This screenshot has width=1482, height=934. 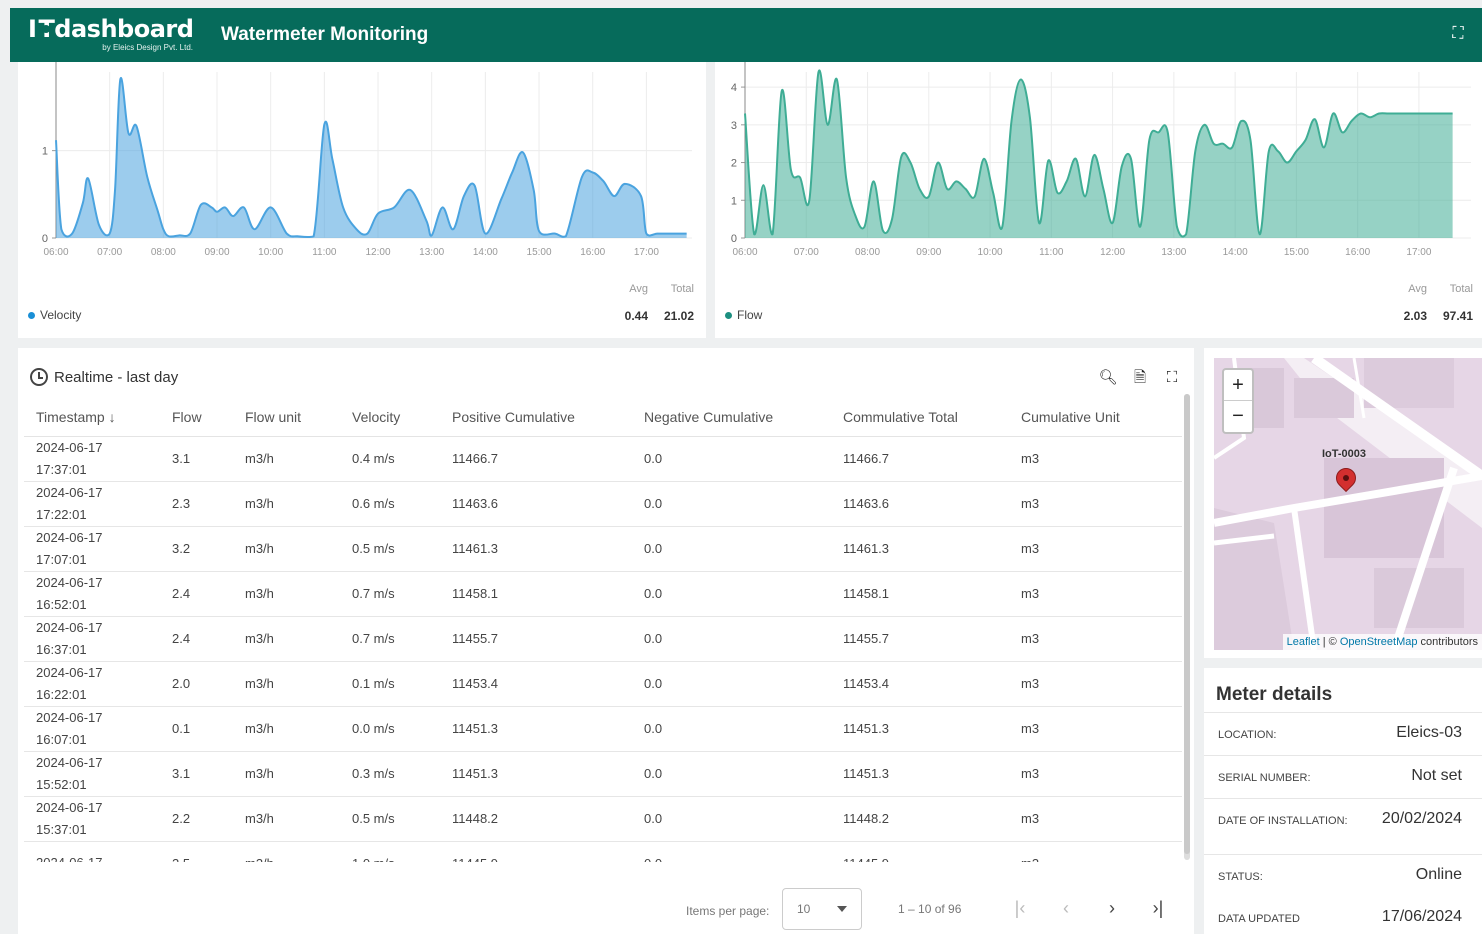 What do you see at coordinates (920, 417) in the screenshot?
I see `column-header: Commulative Total` at bounding box center [920, 417].